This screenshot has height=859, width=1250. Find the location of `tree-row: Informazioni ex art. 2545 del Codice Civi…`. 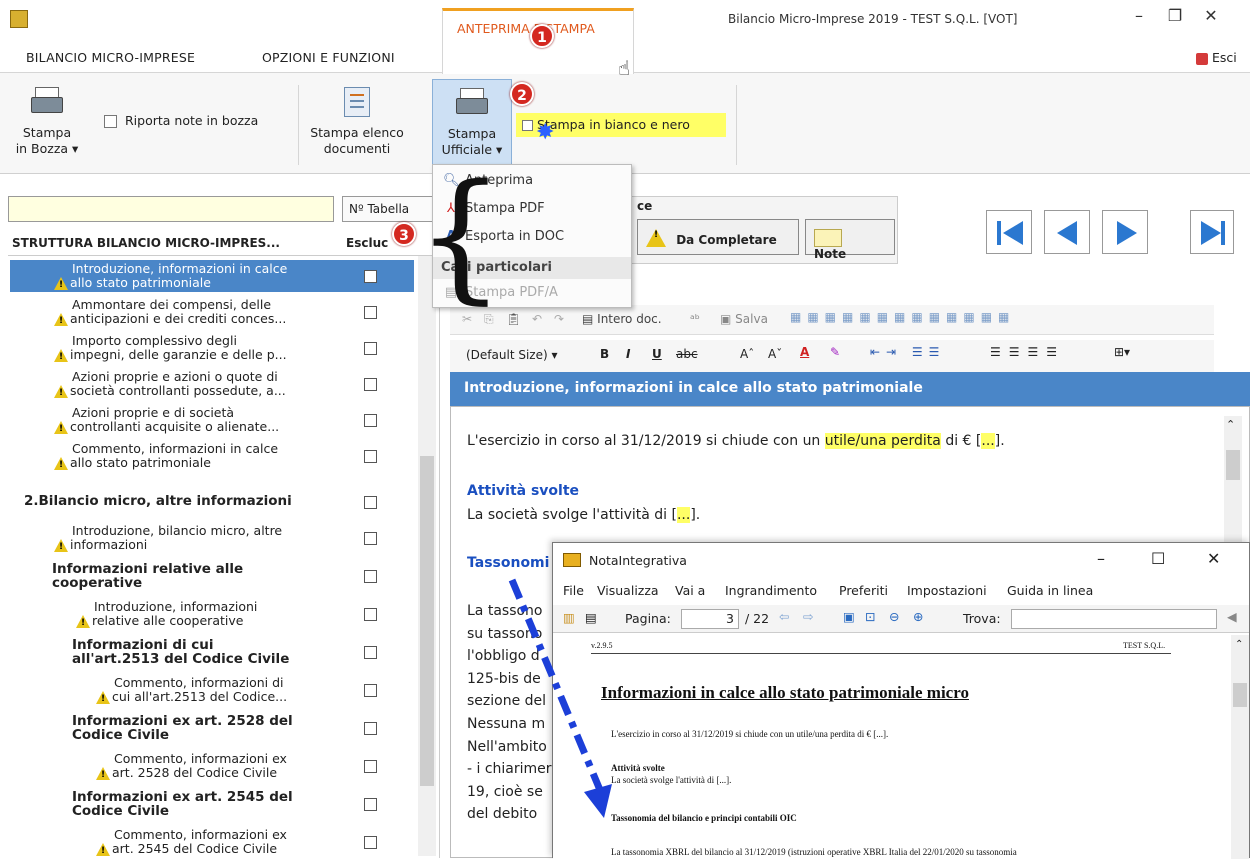

tree-row: Informazioni ex art. 2545 del Codice Civi… is located at coordinates (212, 804).